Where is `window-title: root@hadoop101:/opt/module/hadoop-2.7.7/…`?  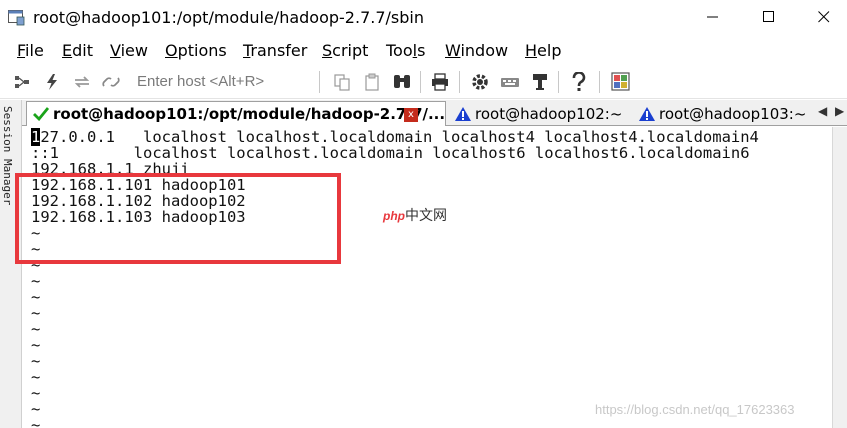
window-title: root@hadoop101:/opt/module/hadoop-2.7.7/… is located at coordinates (228, 17).